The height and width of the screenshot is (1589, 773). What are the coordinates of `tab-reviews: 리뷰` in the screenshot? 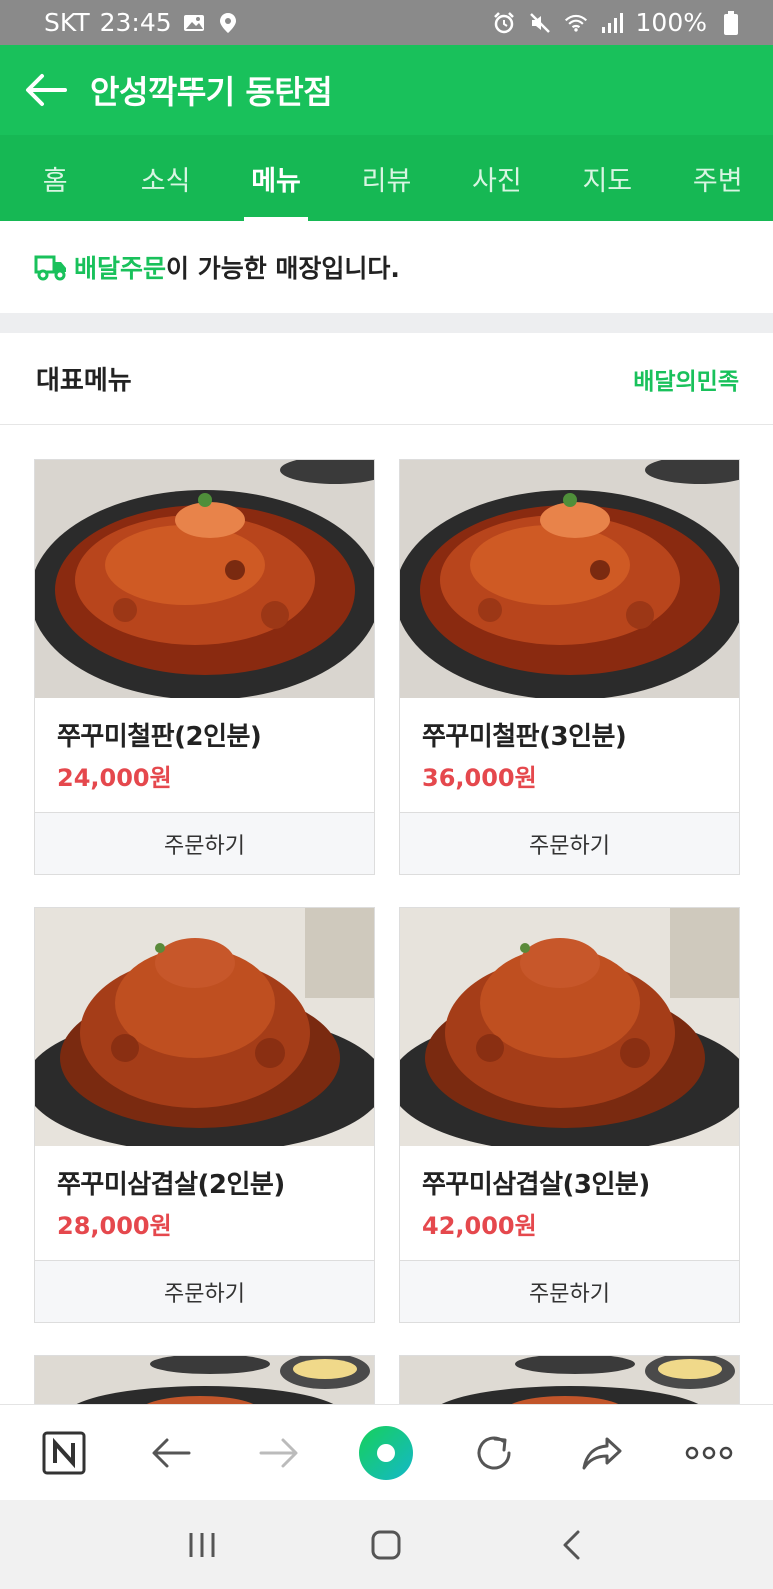 It's located at (386, 178).